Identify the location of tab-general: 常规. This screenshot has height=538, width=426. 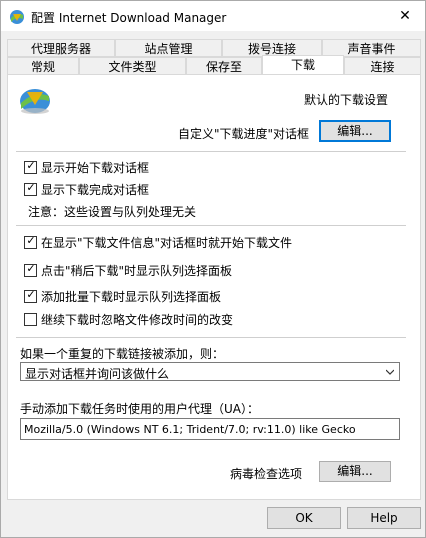
(43, 66).